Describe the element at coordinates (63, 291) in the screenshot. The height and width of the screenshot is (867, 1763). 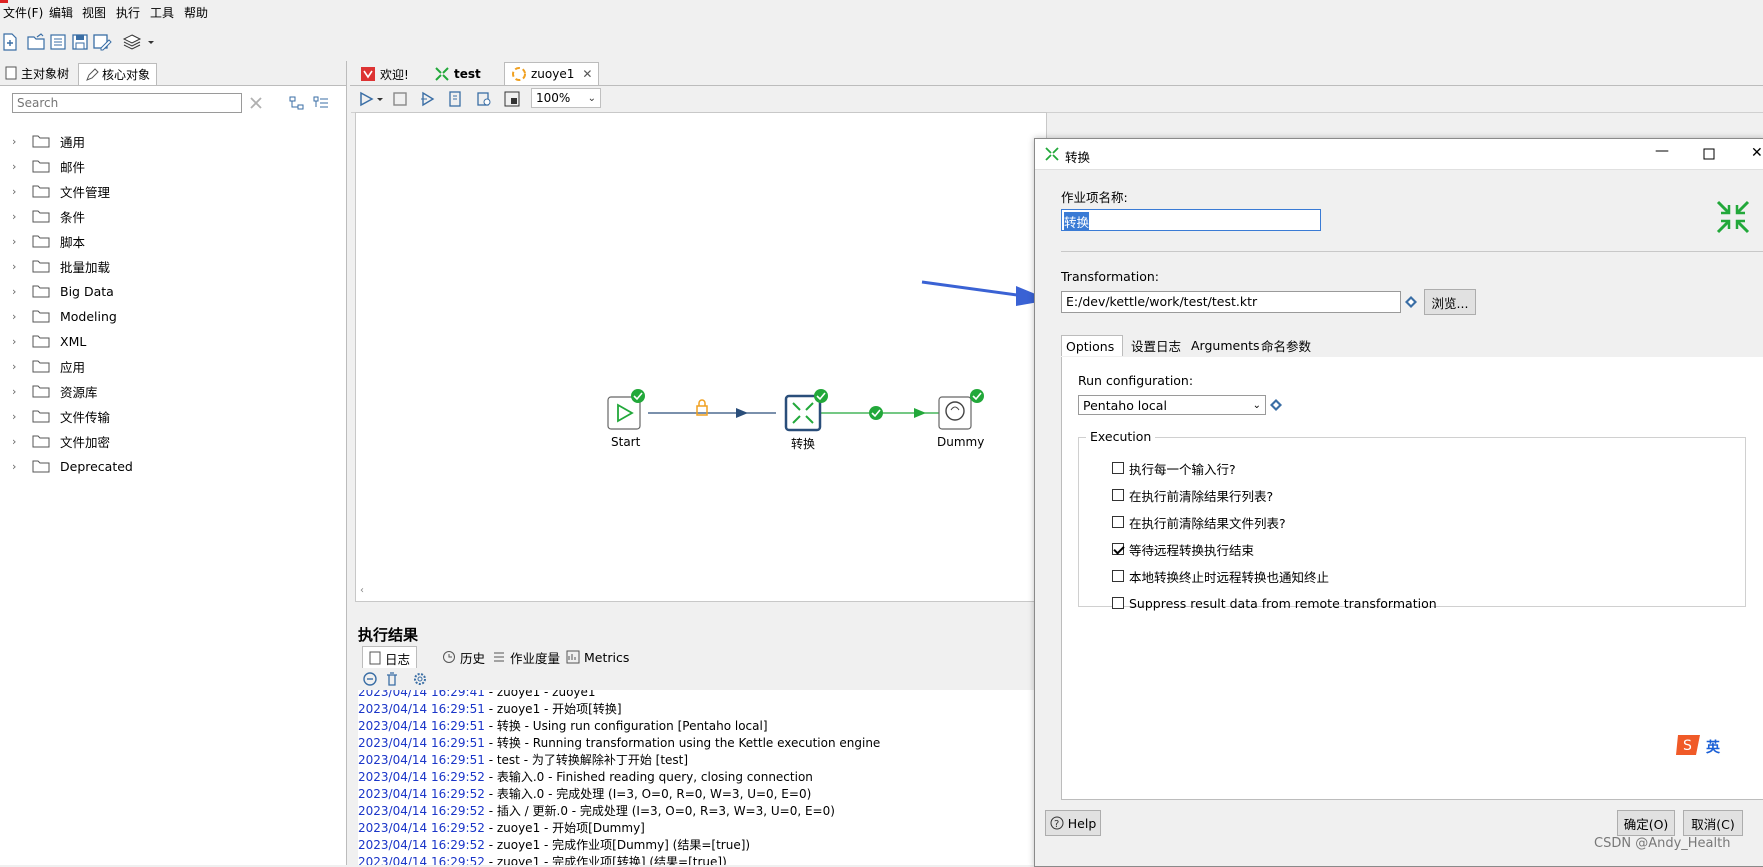
I see `tree-folder-item: › Big Data` at that location.